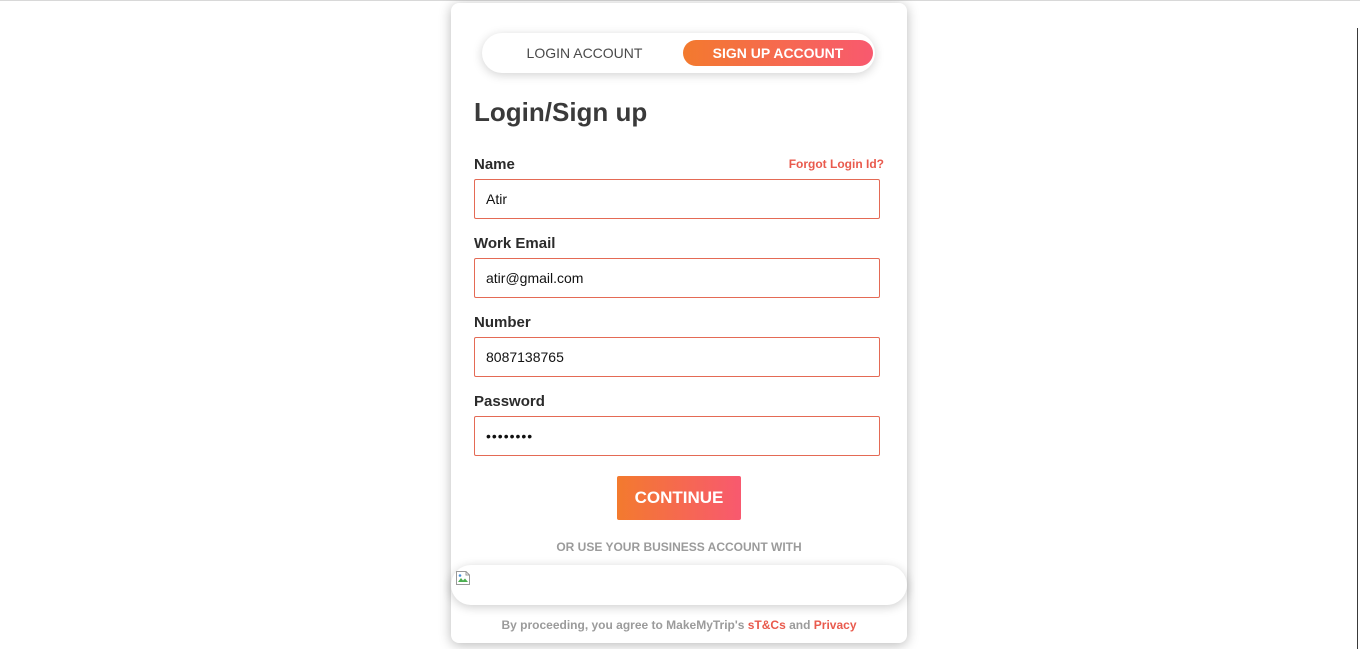  I want to click on business-account-bar, so click(679, 585).